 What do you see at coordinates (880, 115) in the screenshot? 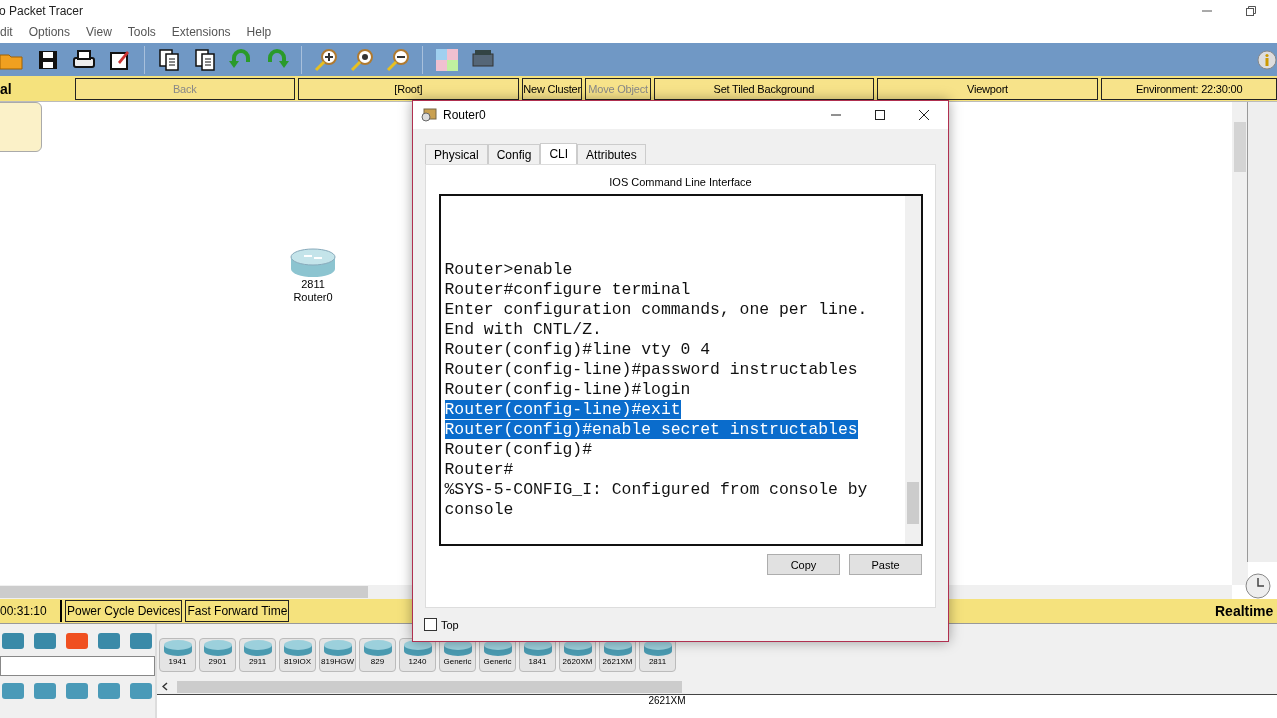
I see `maximize-icon` at bounding box center [880, 115].